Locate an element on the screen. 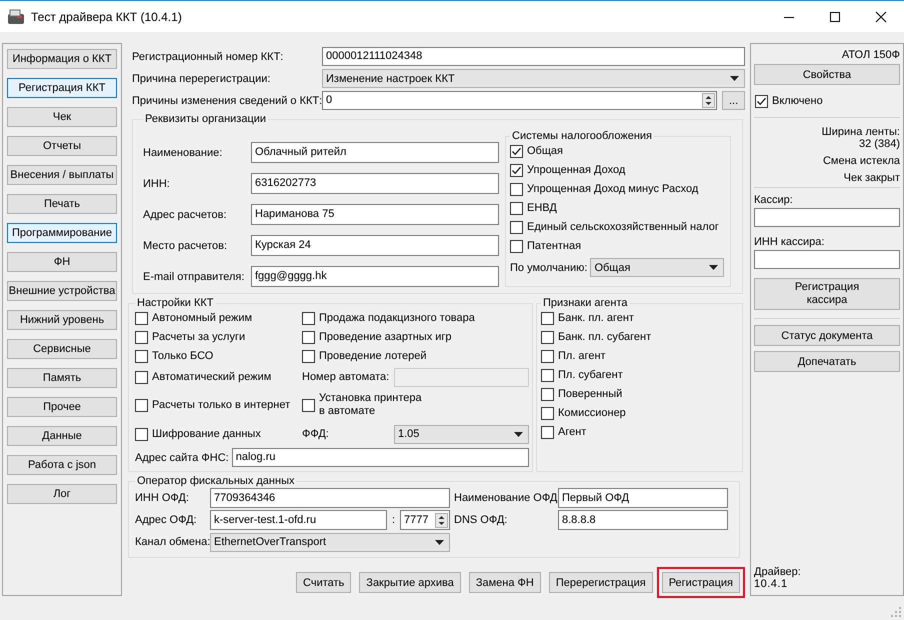 The height and width of the screenshot is (620, 904). nav-button: Внесения / выплаты is located at coordinates (62, 175).